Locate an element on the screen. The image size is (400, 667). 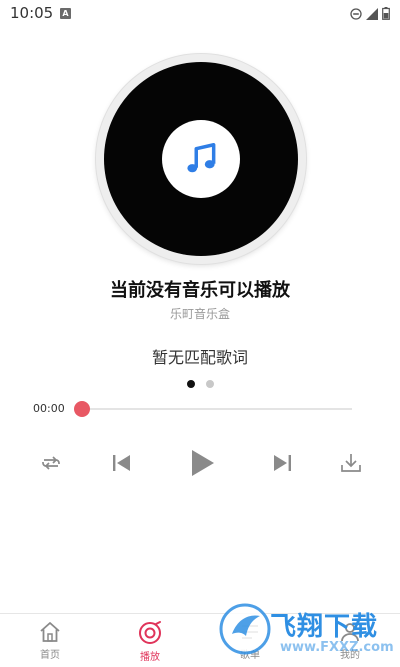
watermark: 飞翔下载 www.FXXZ.com is located at coordinates (309, 631).